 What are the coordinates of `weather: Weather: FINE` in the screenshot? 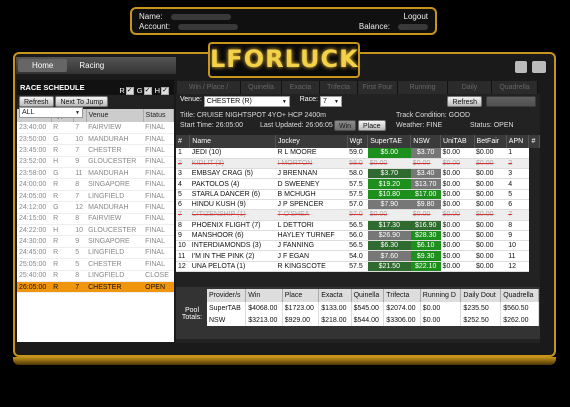 It's located at (419, 125).